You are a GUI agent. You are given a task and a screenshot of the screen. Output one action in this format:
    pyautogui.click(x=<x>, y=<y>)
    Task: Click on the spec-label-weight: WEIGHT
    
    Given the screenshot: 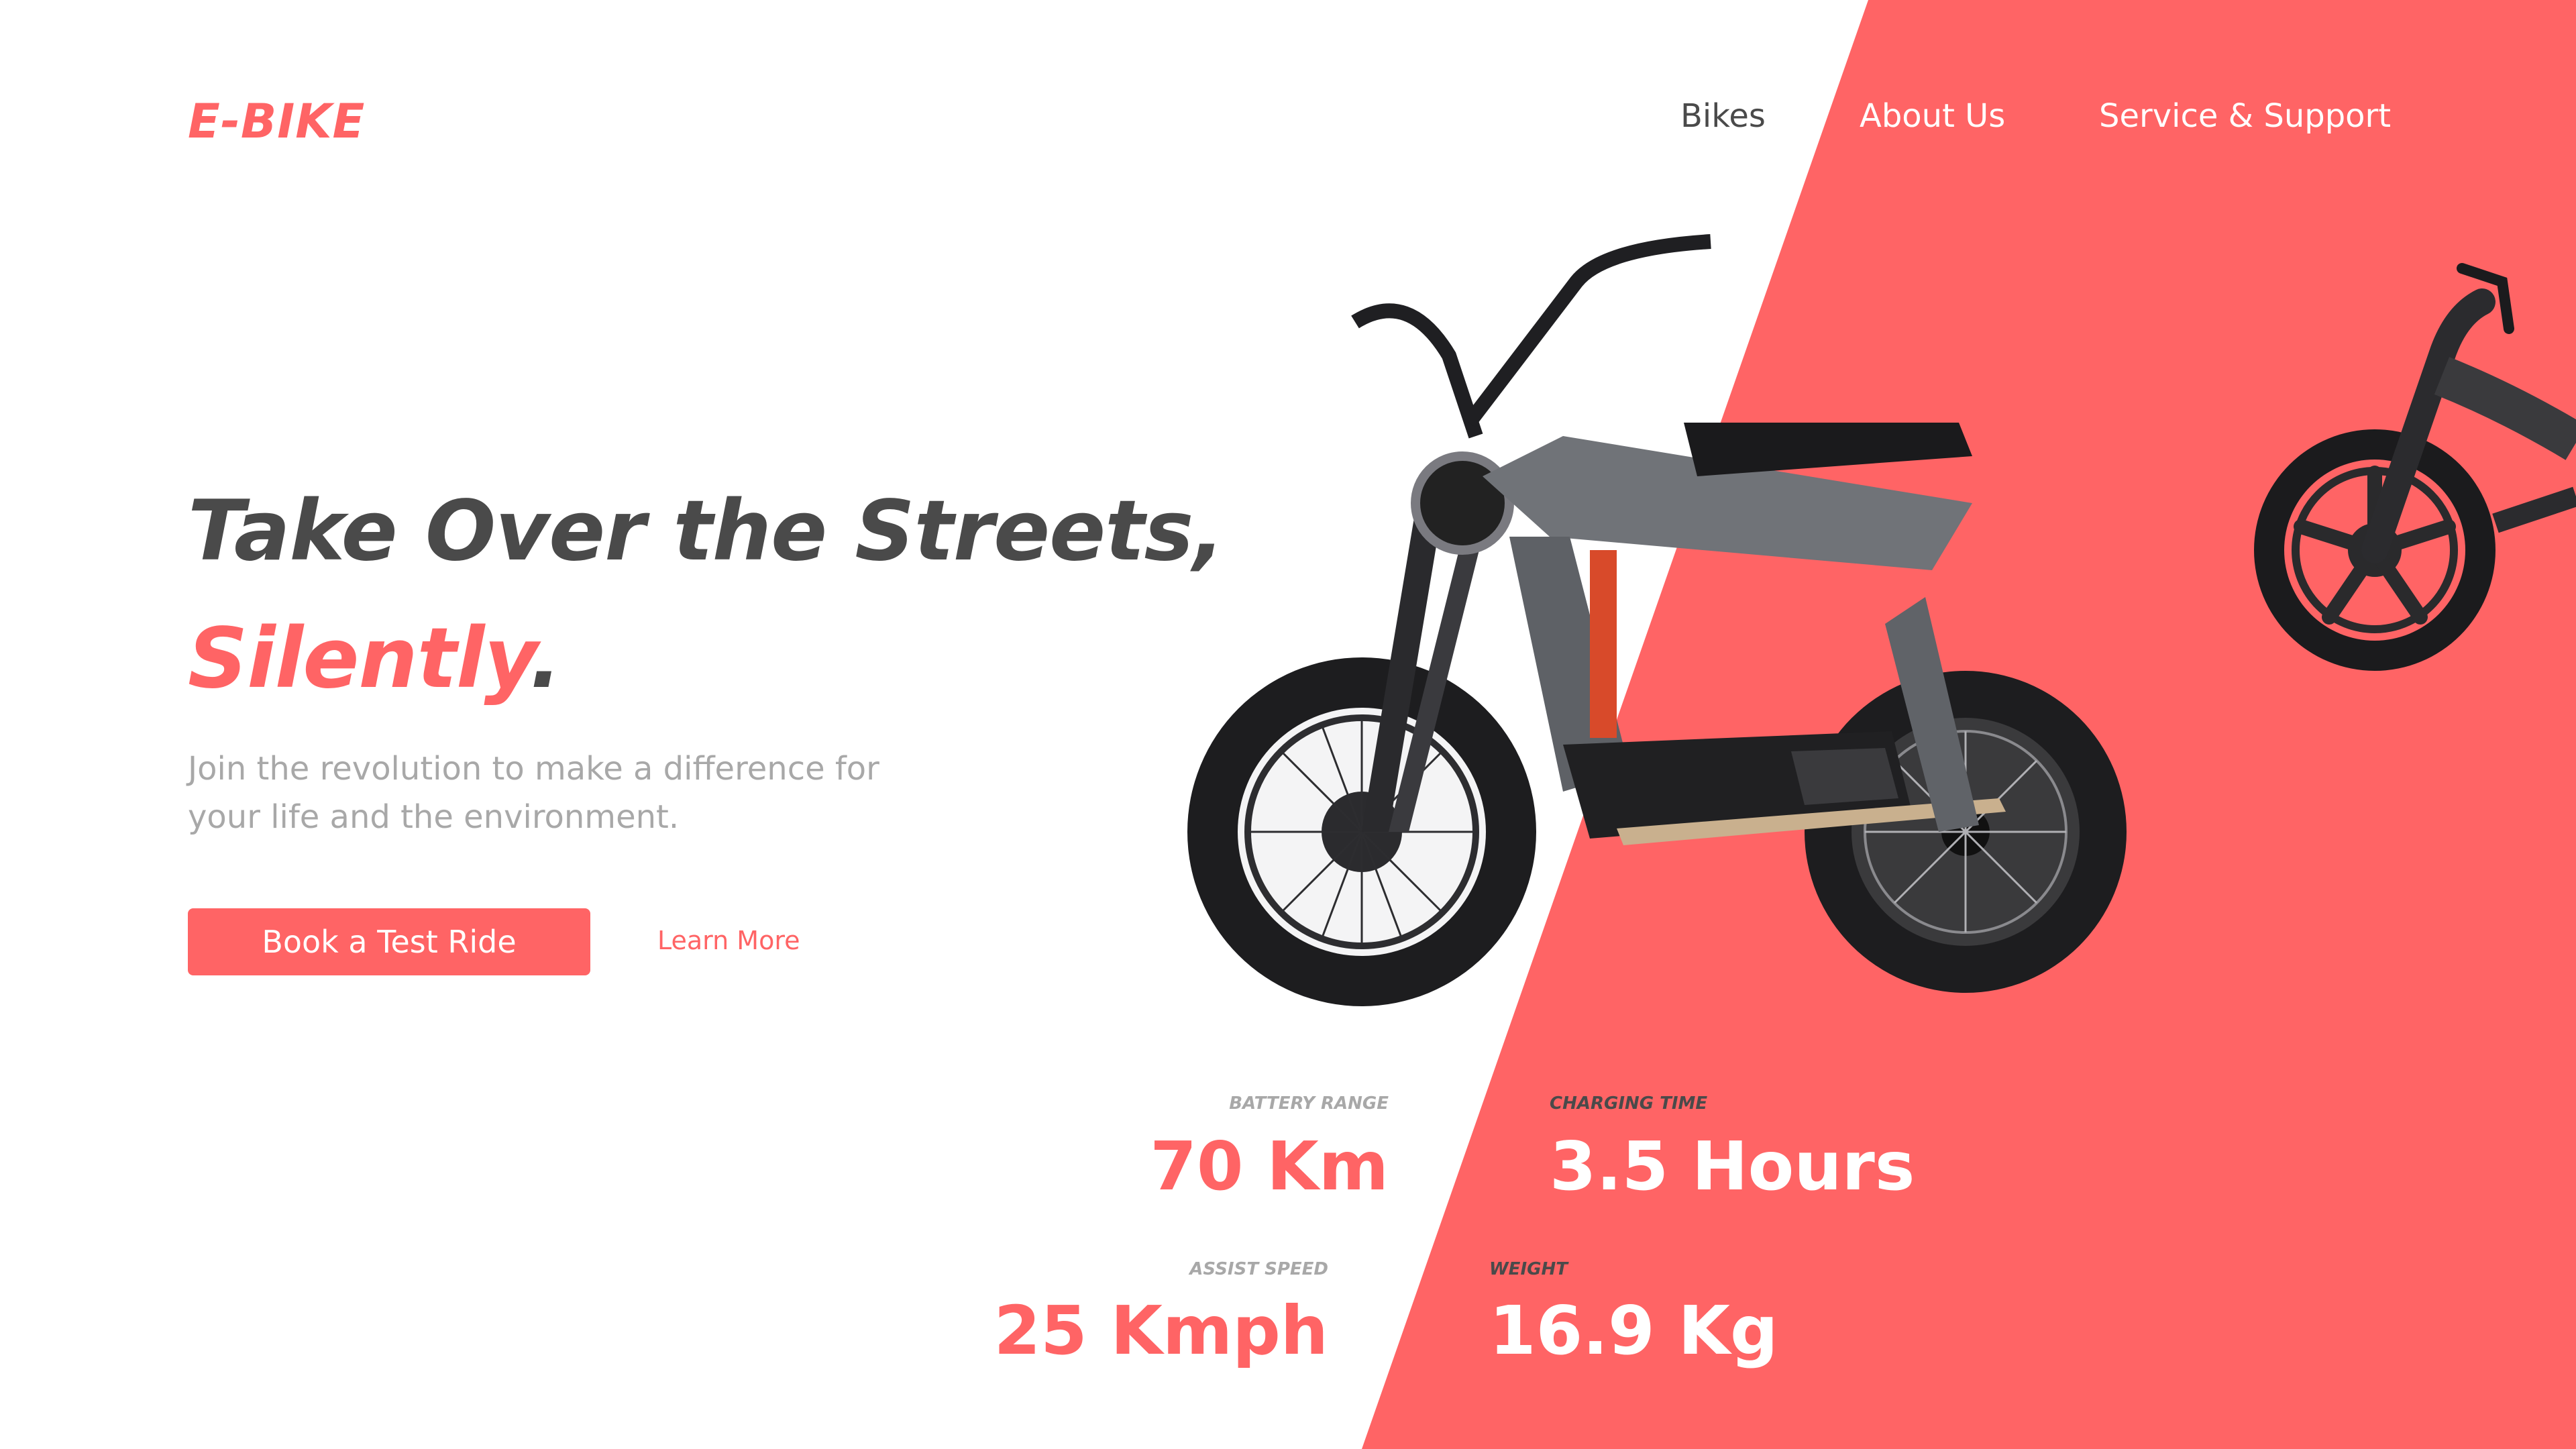 What is the action you would take?
    pyautogui.click(x=1528, y=1269)
    